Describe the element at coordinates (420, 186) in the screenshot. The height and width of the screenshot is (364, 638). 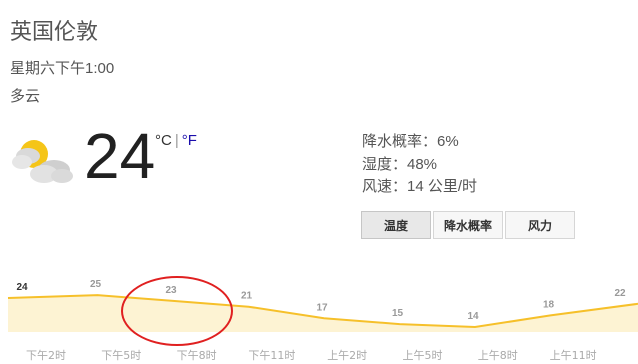
I see `wind-speed: 风速：14 公里/时` at that location.